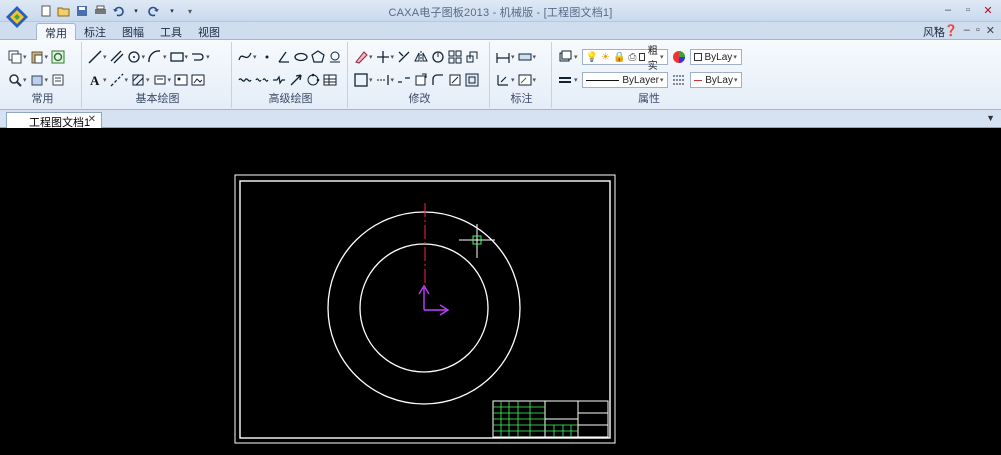 The width and height of the screenshot is (1001, 455). I want to click on dimension-icon, so click(503, 57).